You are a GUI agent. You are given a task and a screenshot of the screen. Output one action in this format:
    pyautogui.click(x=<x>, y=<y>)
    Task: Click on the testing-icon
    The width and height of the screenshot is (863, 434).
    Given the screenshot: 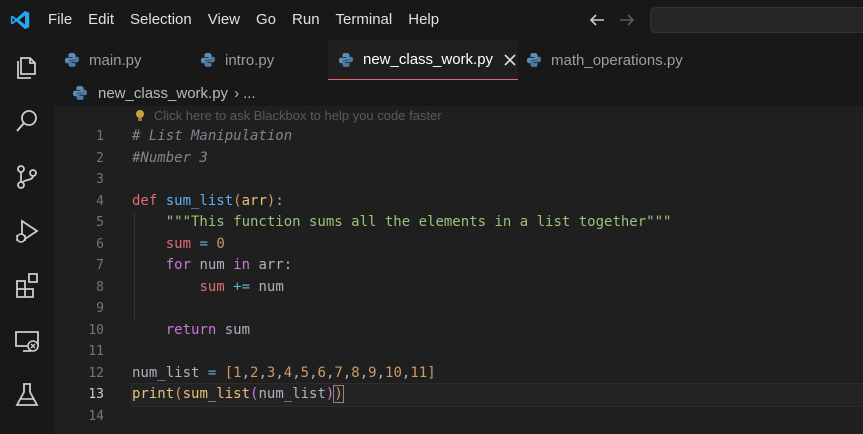 What is the action you would take?
    pyautogui.click(x=27, y=395)
    